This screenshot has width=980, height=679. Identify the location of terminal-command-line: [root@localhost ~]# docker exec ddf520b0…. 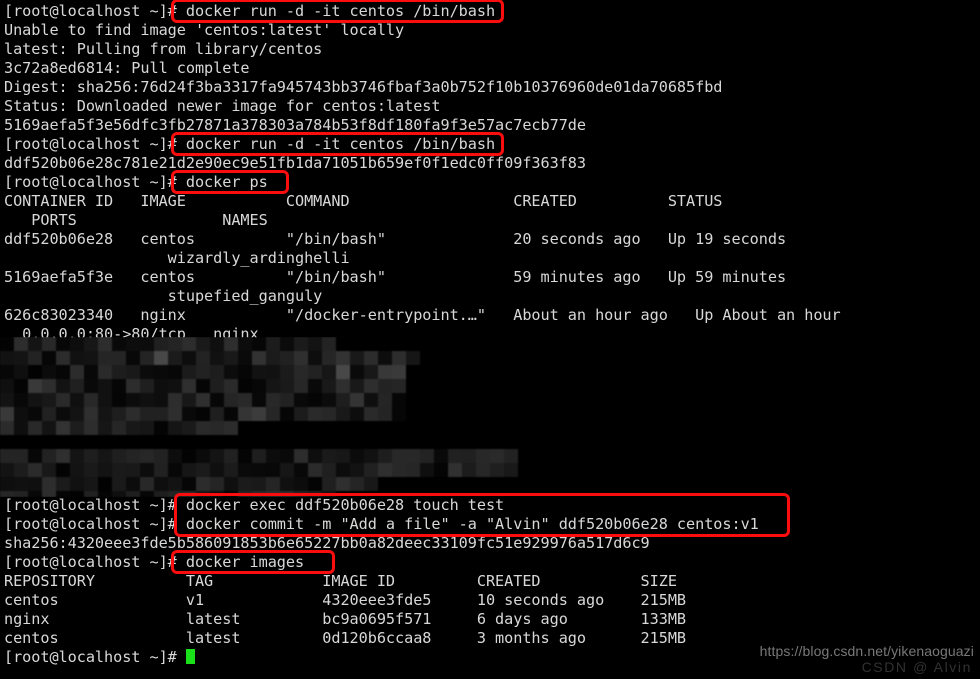
(254, 505).